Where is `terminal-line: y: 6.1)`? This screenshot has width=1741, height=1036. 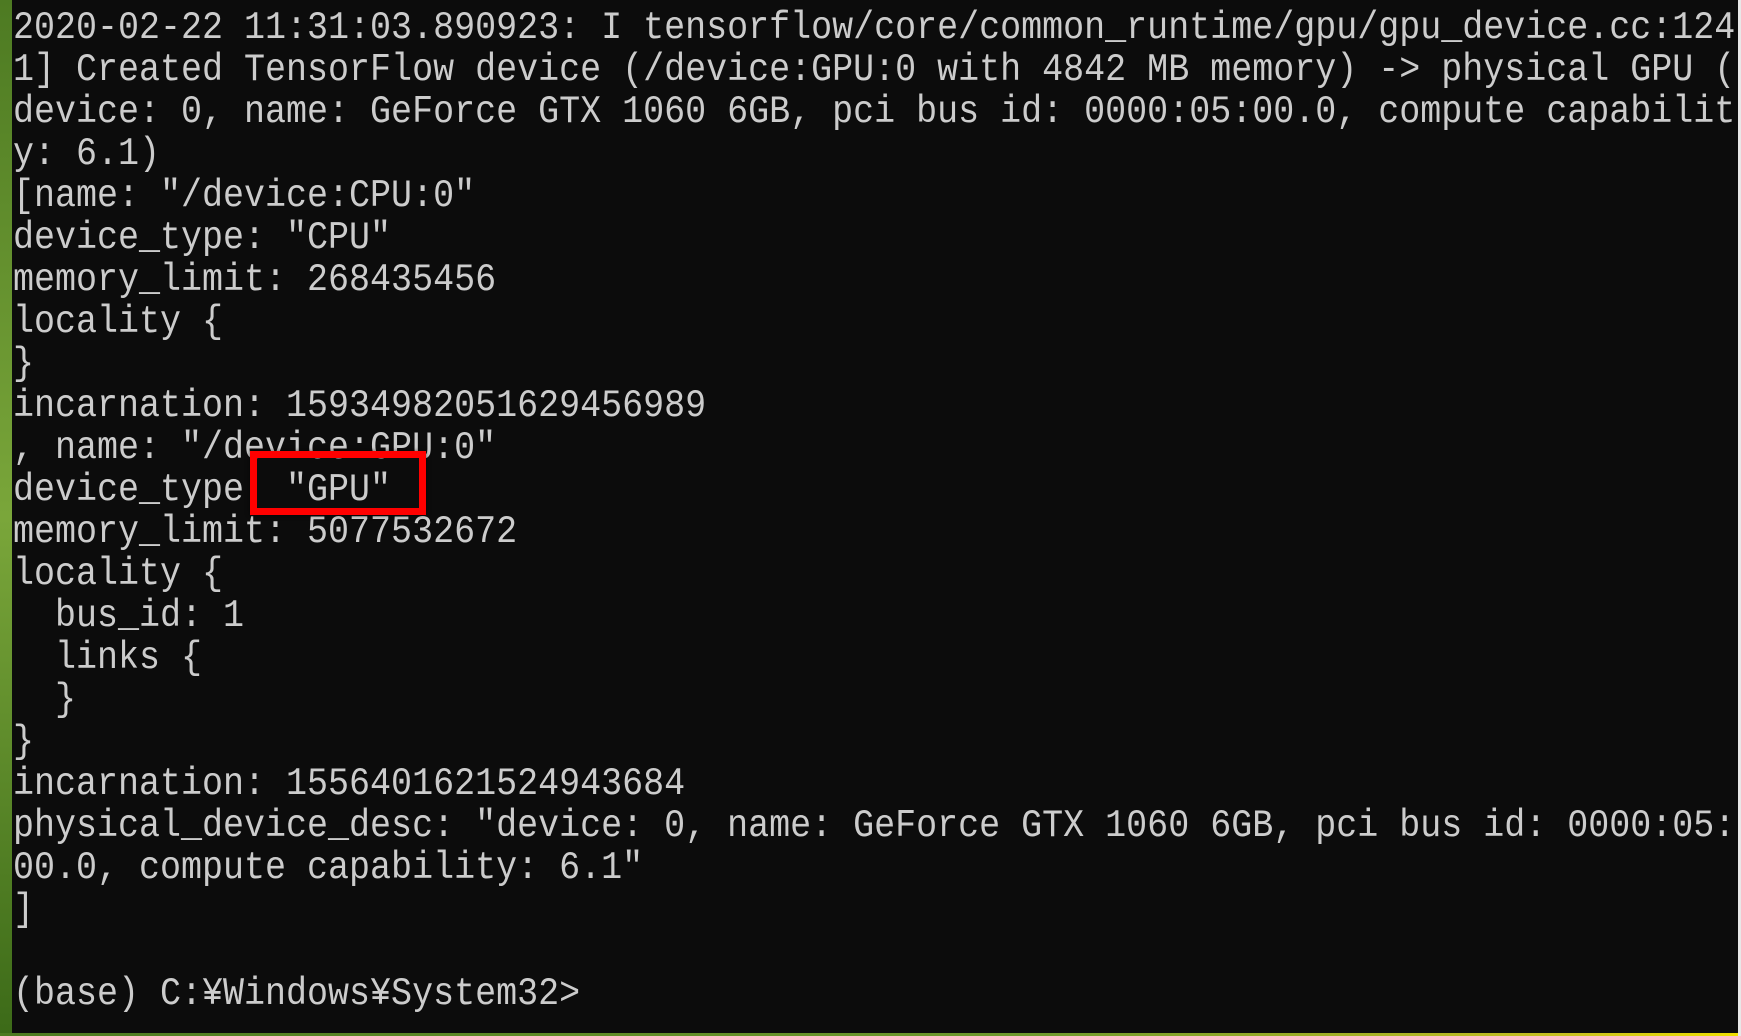 terminal-line: y: 6.1) is located at coordinates (87, 154).